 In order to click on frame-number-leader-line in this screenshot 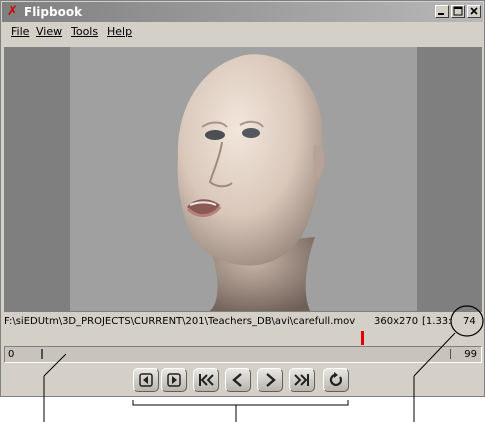, I will do `click(434, 354)`.